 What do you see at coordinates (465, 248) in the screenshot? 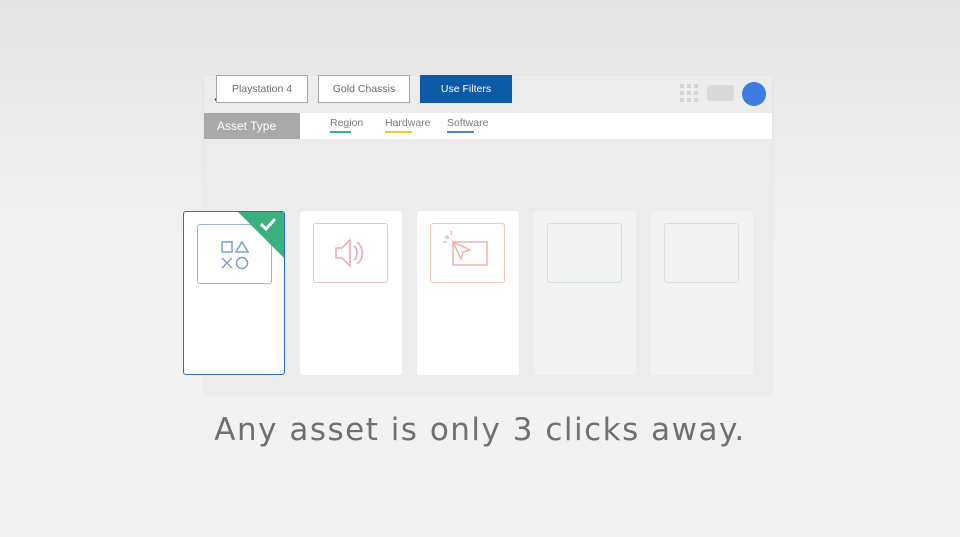
I see `cursor-click-screen-icon` at bounding box center [465, 248].